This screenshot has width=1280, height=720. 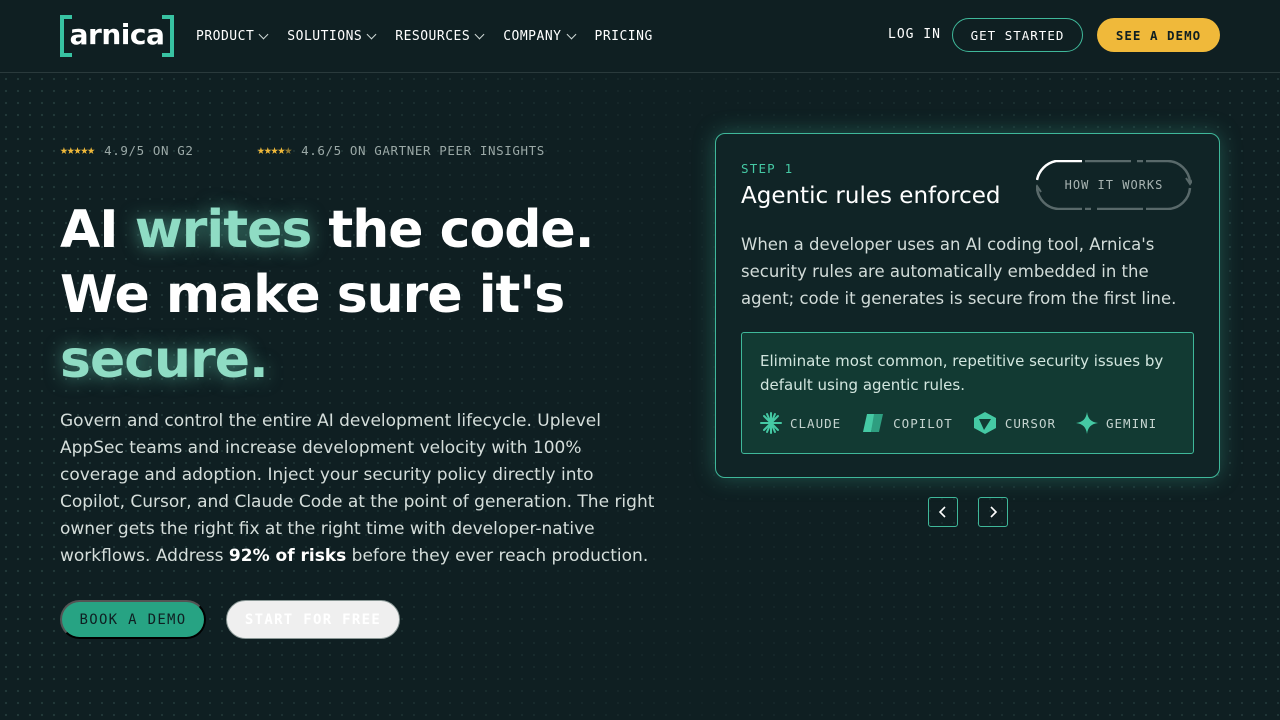 I want to click on cursor-icon, so click(x=984, y=423).